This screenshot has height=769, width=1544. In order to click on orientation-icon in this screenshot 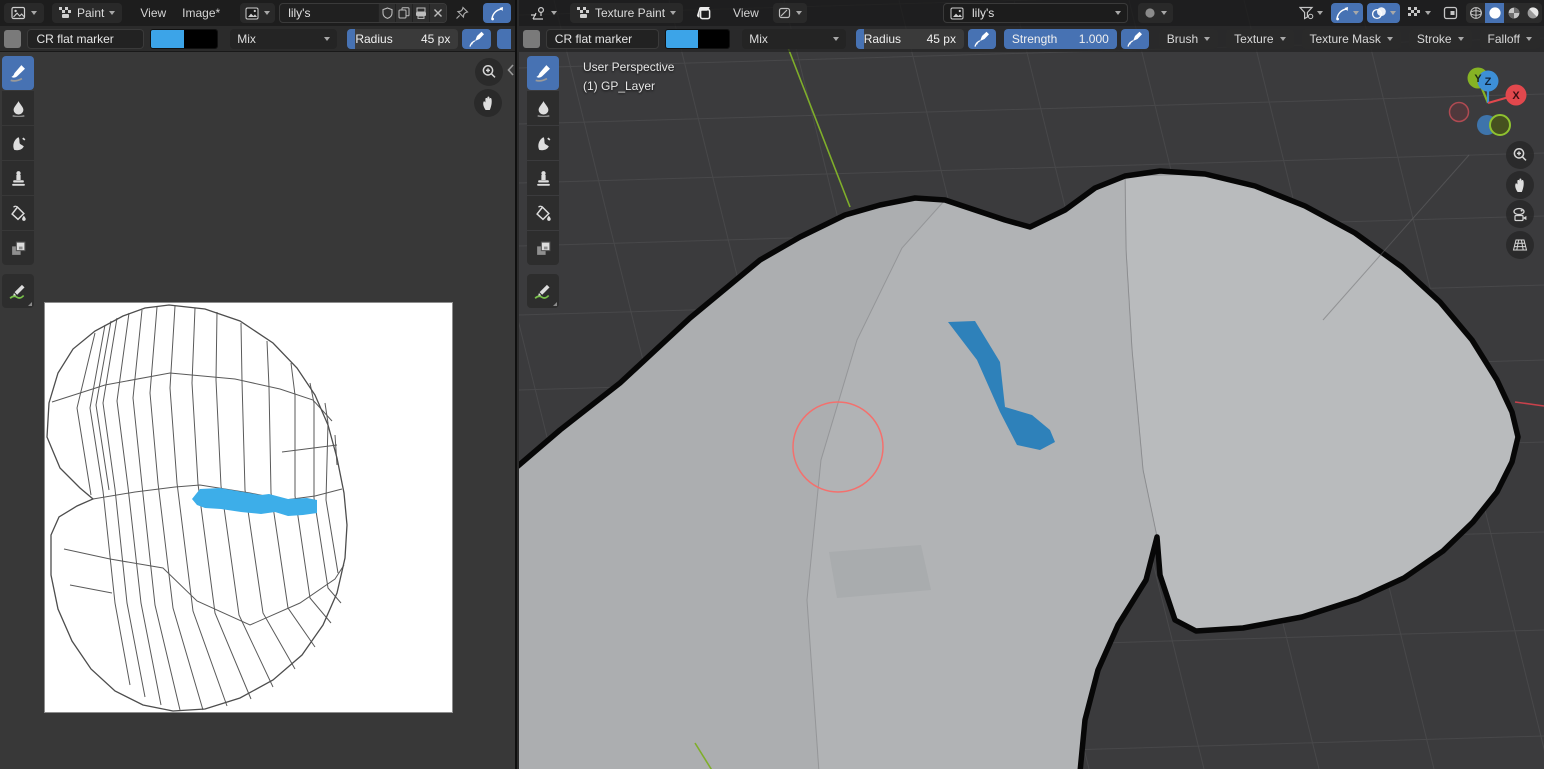, I will do `click(784, 13)`.